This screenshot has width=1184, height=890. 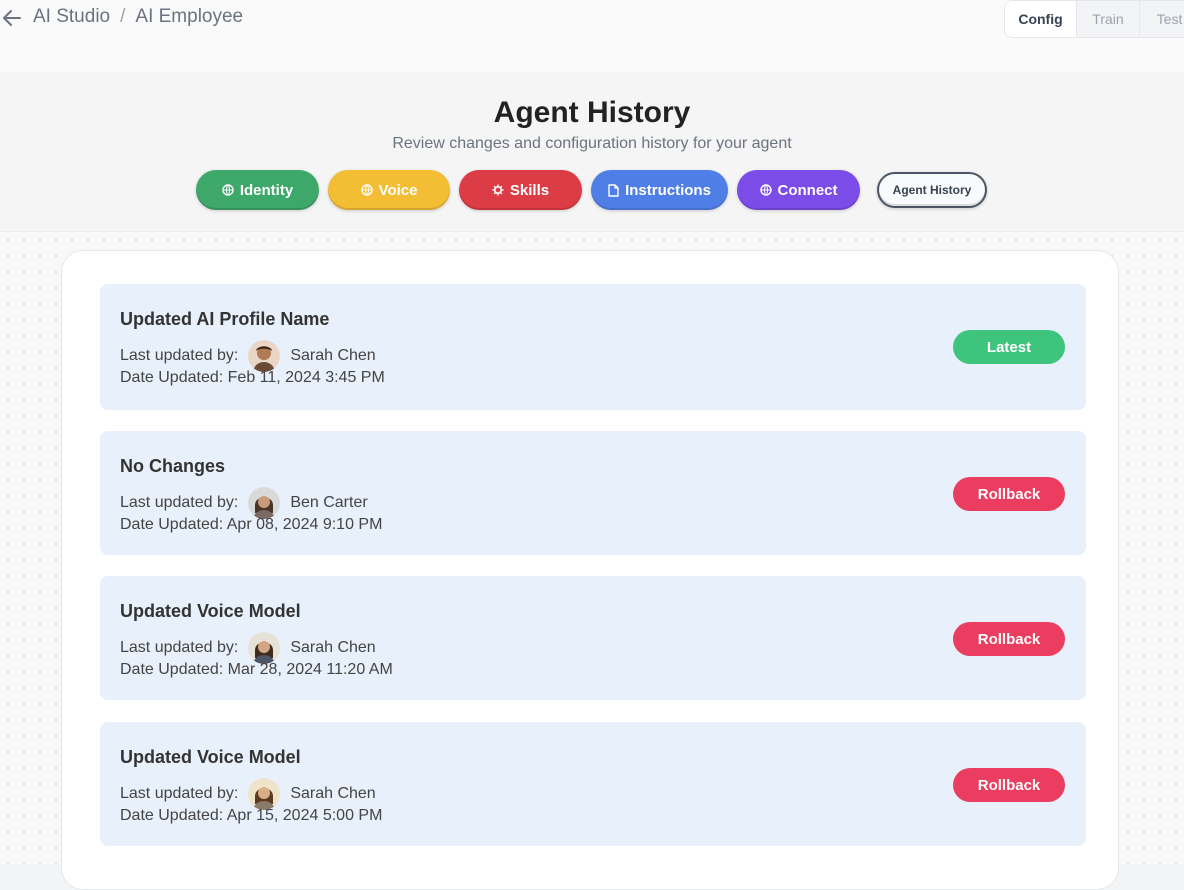 What do you see at coordinates (71, 17) in the screenshot?
I see `breadcrumb-root: AI Studio` at bounding box center [71, 17].